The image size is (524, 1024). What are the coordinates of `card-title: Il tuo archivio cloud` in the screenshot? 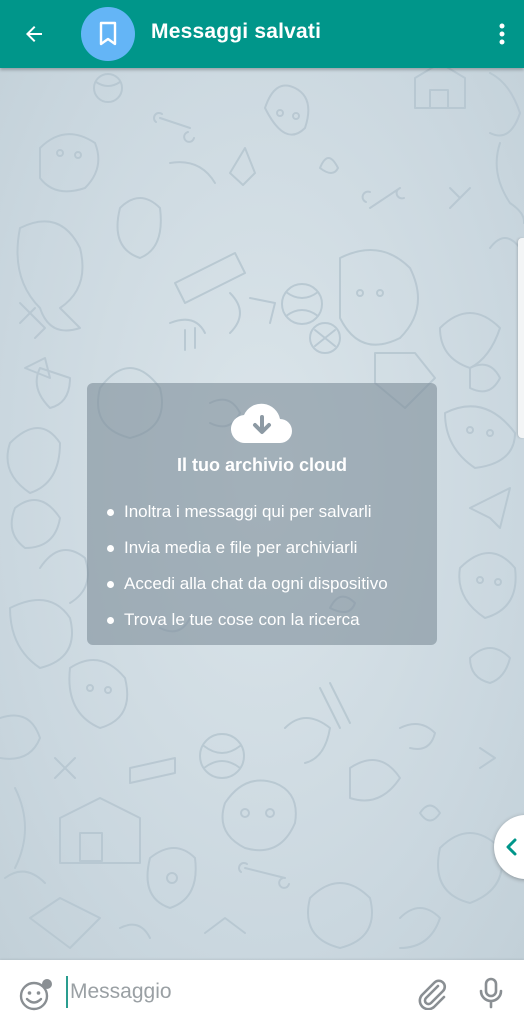 It's located at (261, 465).